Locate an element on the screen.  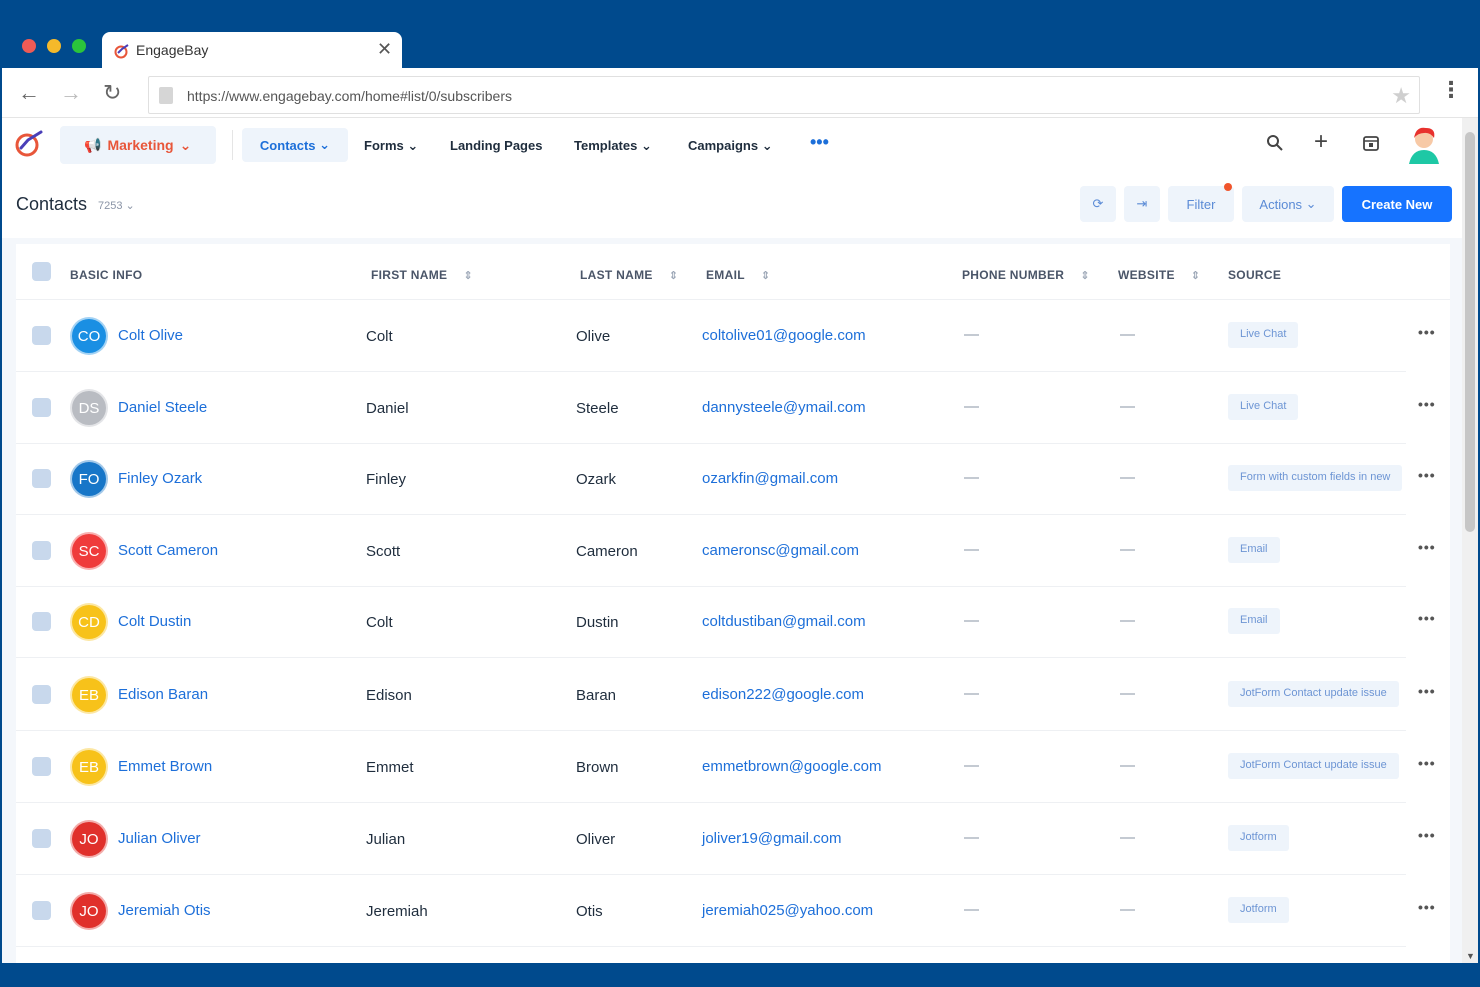
select-all-checkbox is located at coordinates (41, 271).